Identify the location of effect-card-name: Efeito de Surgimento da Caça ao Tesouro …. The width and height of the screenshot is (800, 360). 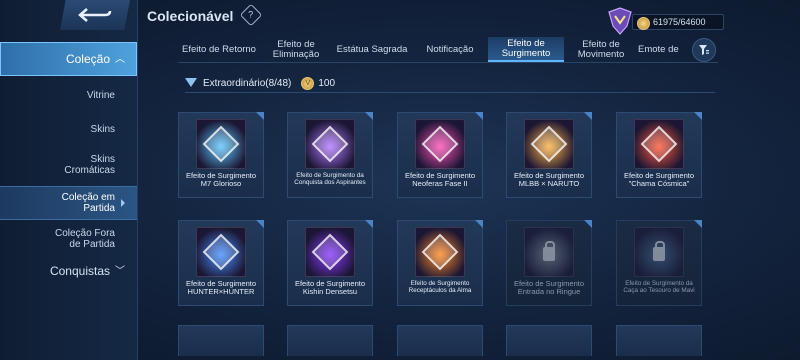
(659, 287).